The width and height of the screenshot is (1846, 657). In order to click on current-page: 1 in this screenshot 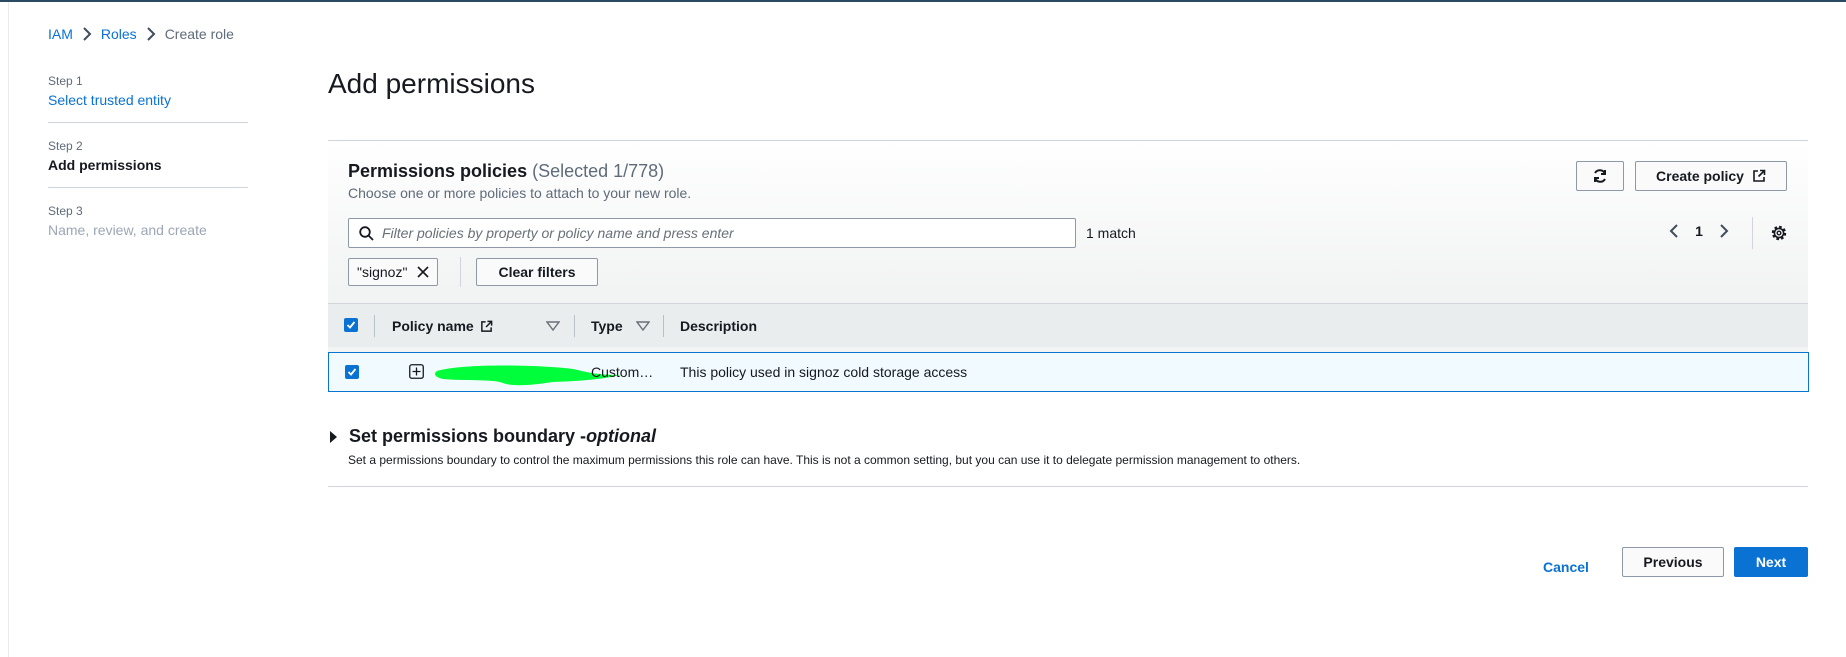, I will do `click(1699, 231)`.